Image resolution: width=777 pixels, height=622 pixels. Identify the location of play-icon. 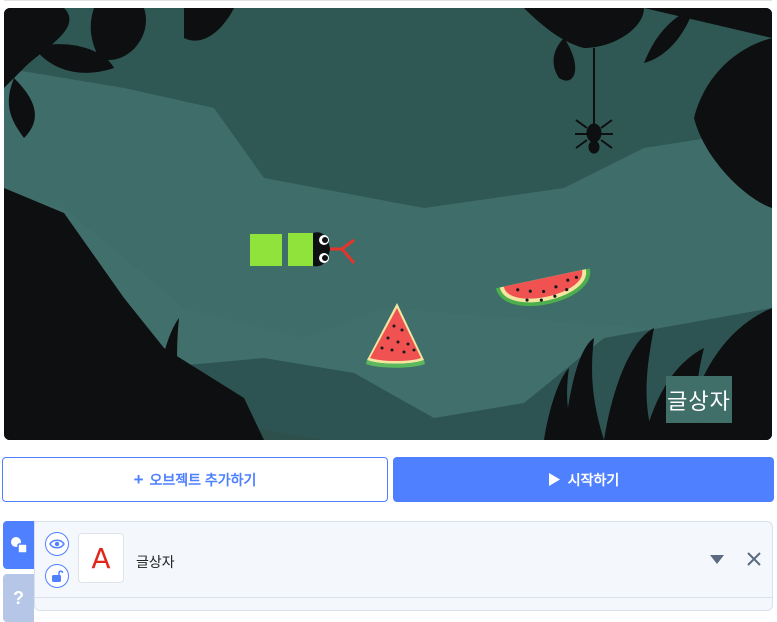
(554, 479).